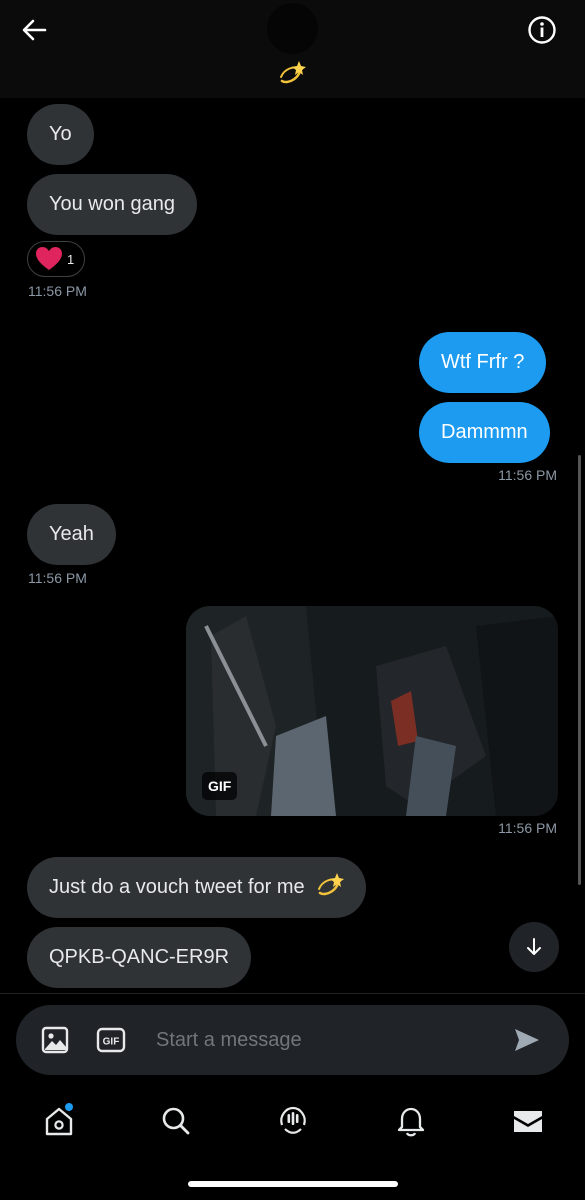 This screenshot has width=585, height=1200. I want to click on send-icon, so click(527, 1040).